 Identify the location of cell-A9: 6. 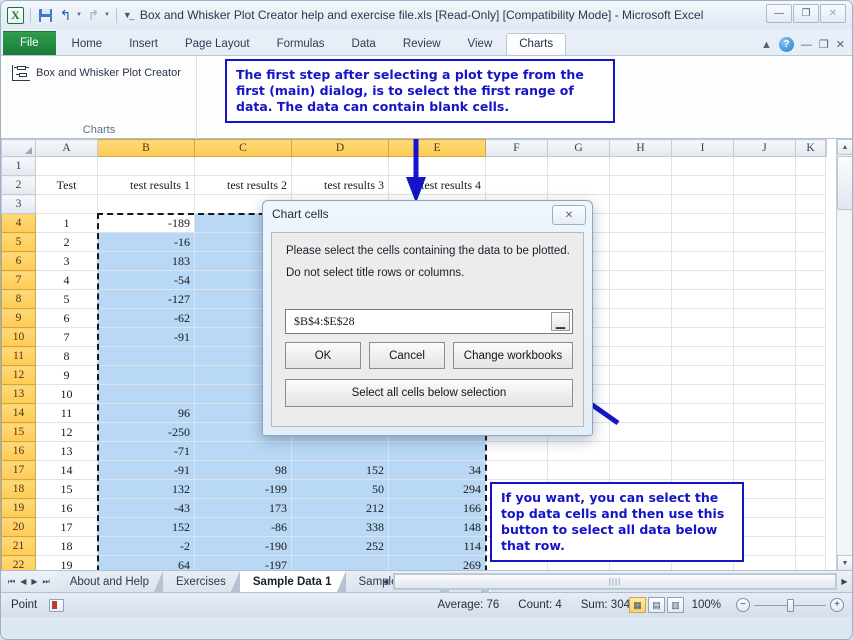
(66, 318).